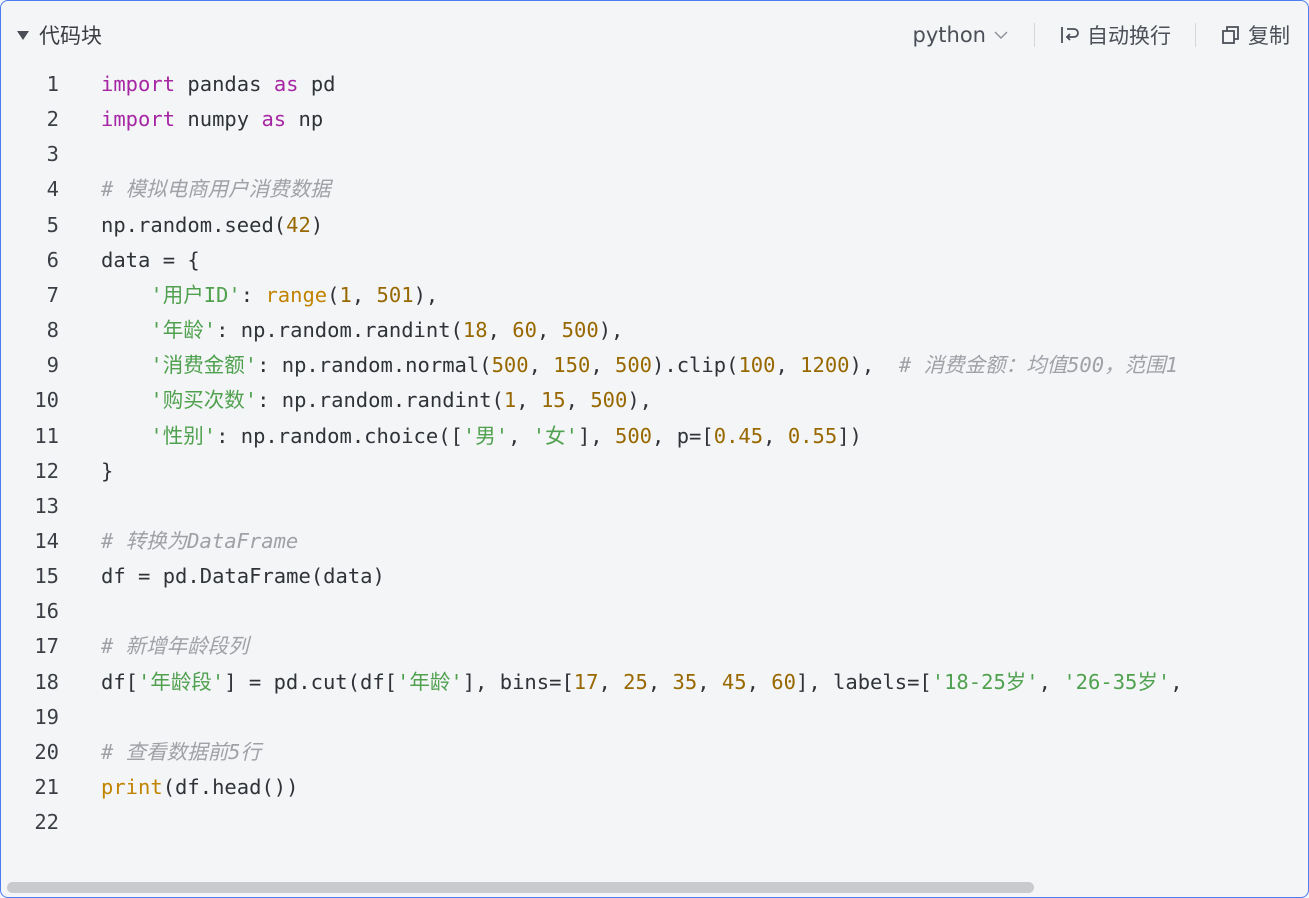 The image size is (1309, 898). Describe the element at coordinates (46, 646) in the screenshot. I see `line-number: 17` at that location.